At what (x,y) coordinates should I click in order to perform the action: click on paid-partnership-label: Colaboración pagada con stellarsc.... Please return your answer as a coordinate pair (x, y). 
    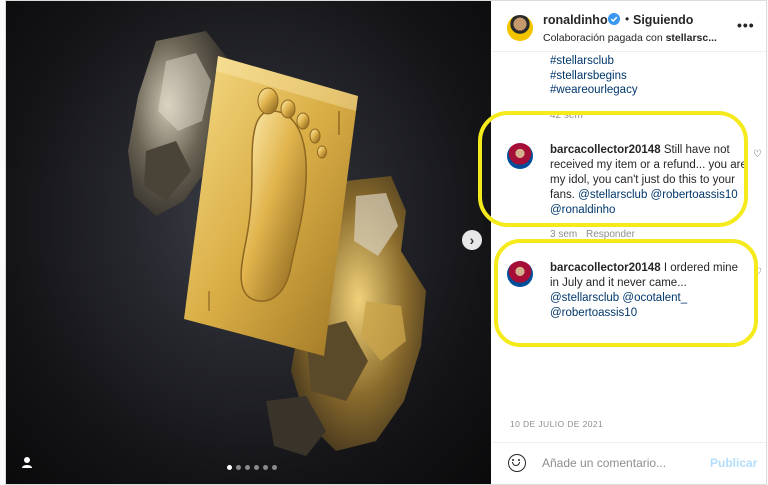
    Looking at the image, I should click on (634, 38).